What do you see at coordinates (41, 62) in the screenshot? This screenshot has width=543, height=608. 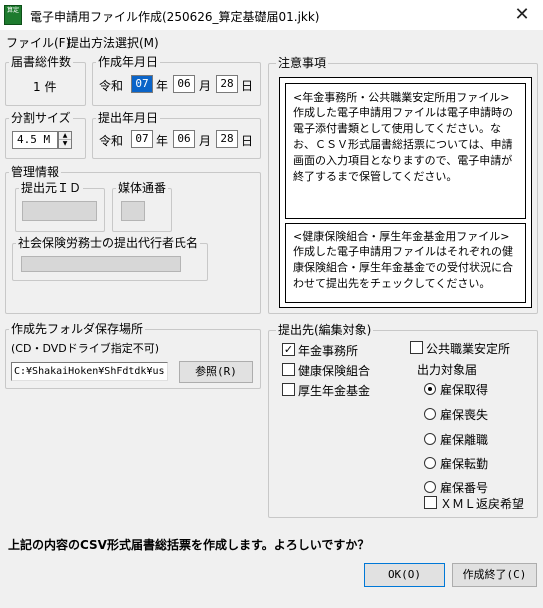 I see `total-count-label: 届書総件数` at bounding box center [41, 62].